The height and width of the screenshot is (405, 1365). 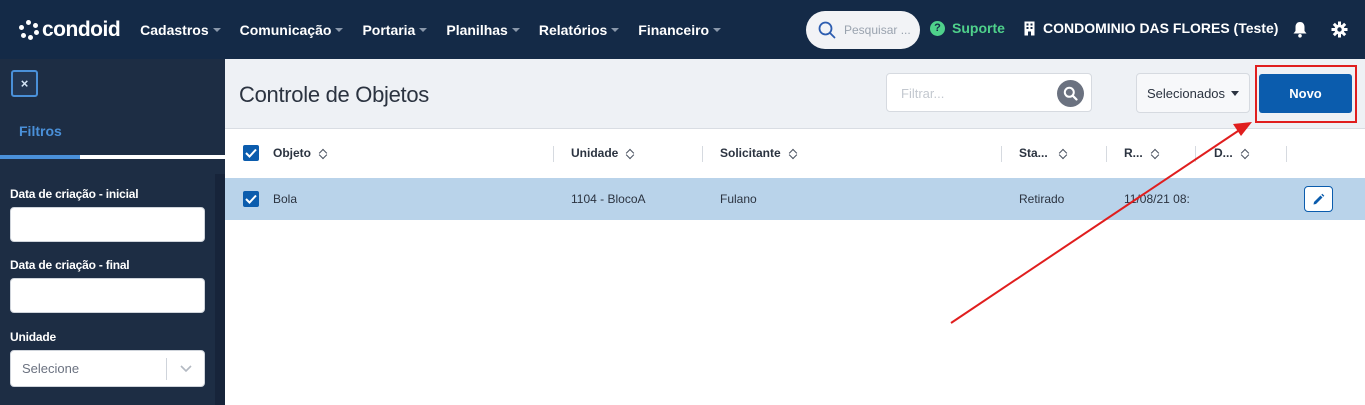 I want to click on close-sidebar-button: ×, so click(x=24, y=83).